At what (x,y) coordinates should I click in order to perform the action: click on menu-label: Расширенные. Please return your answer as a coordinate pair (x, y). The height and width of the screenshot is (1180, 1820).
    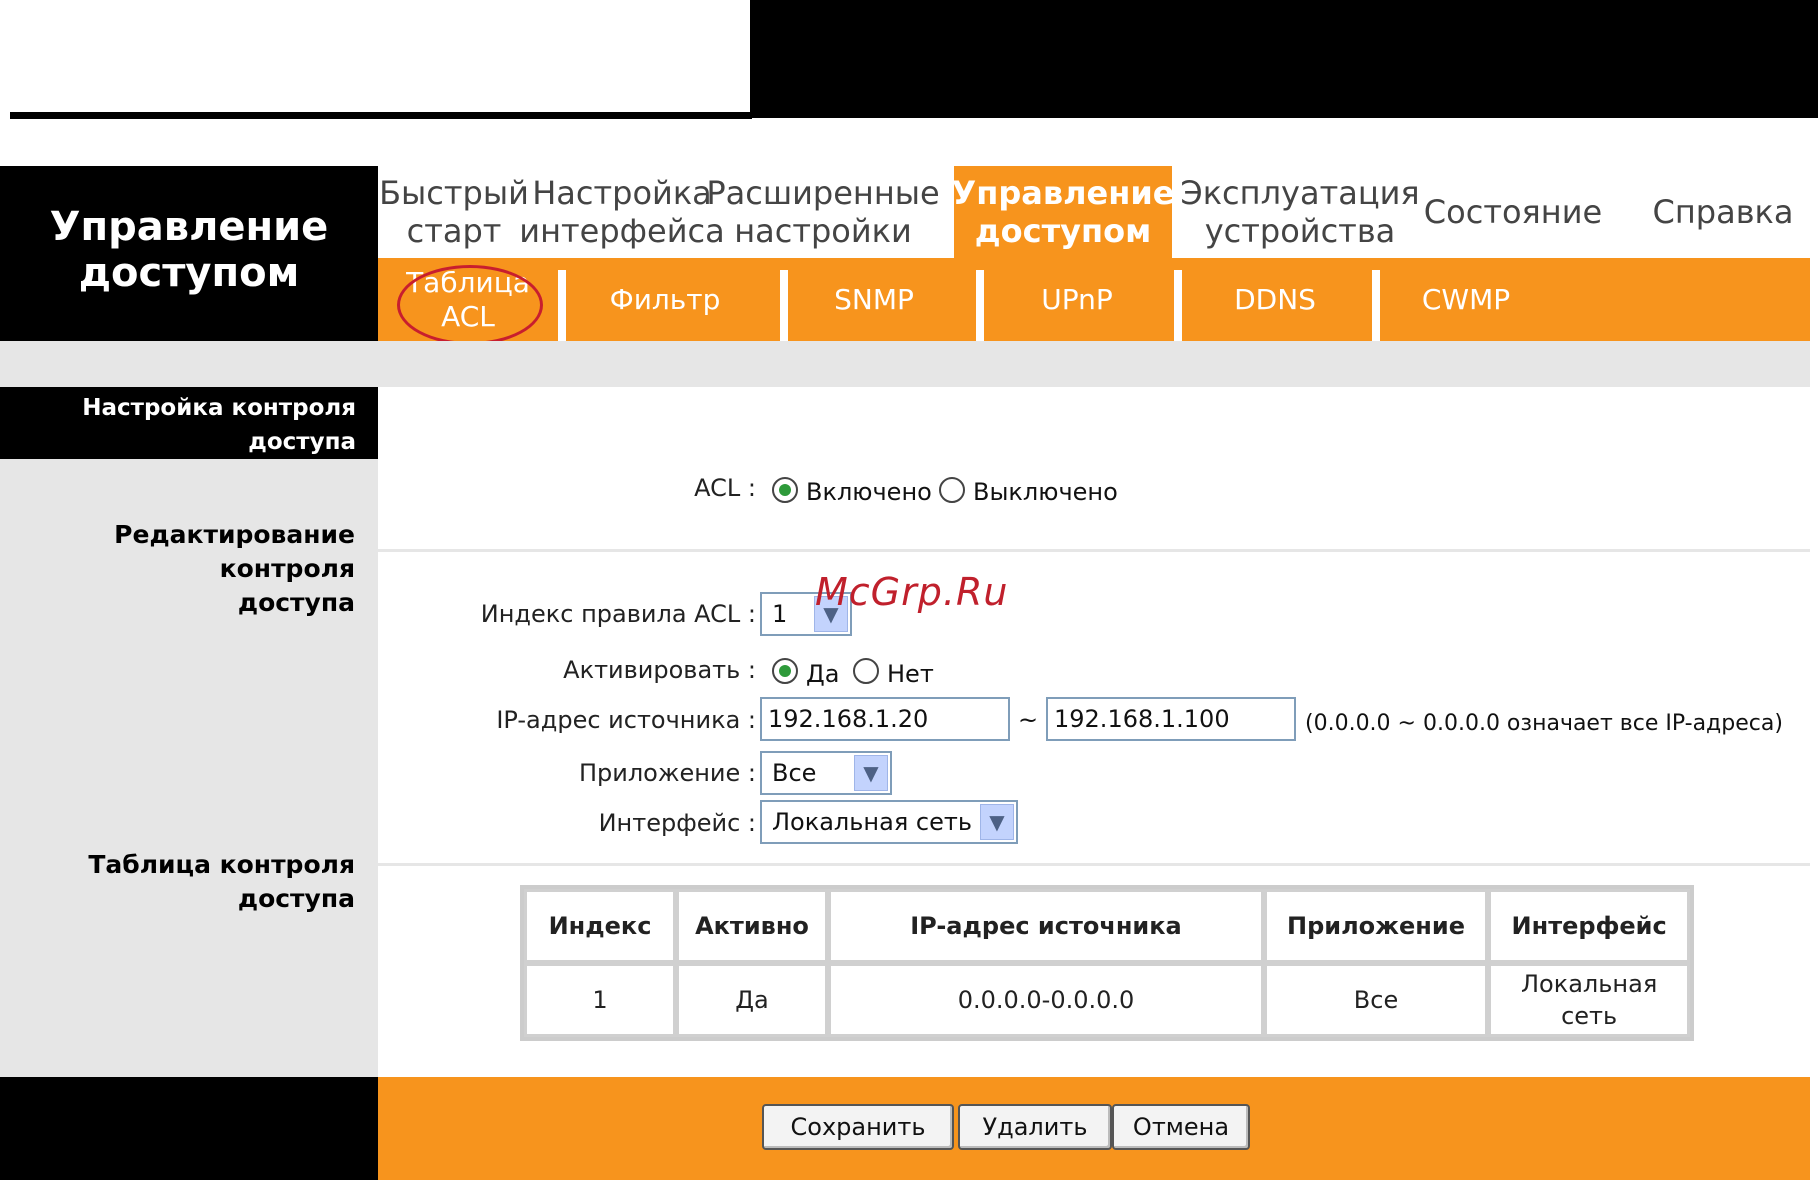
    Looking at the image, I should click on (823, 193).